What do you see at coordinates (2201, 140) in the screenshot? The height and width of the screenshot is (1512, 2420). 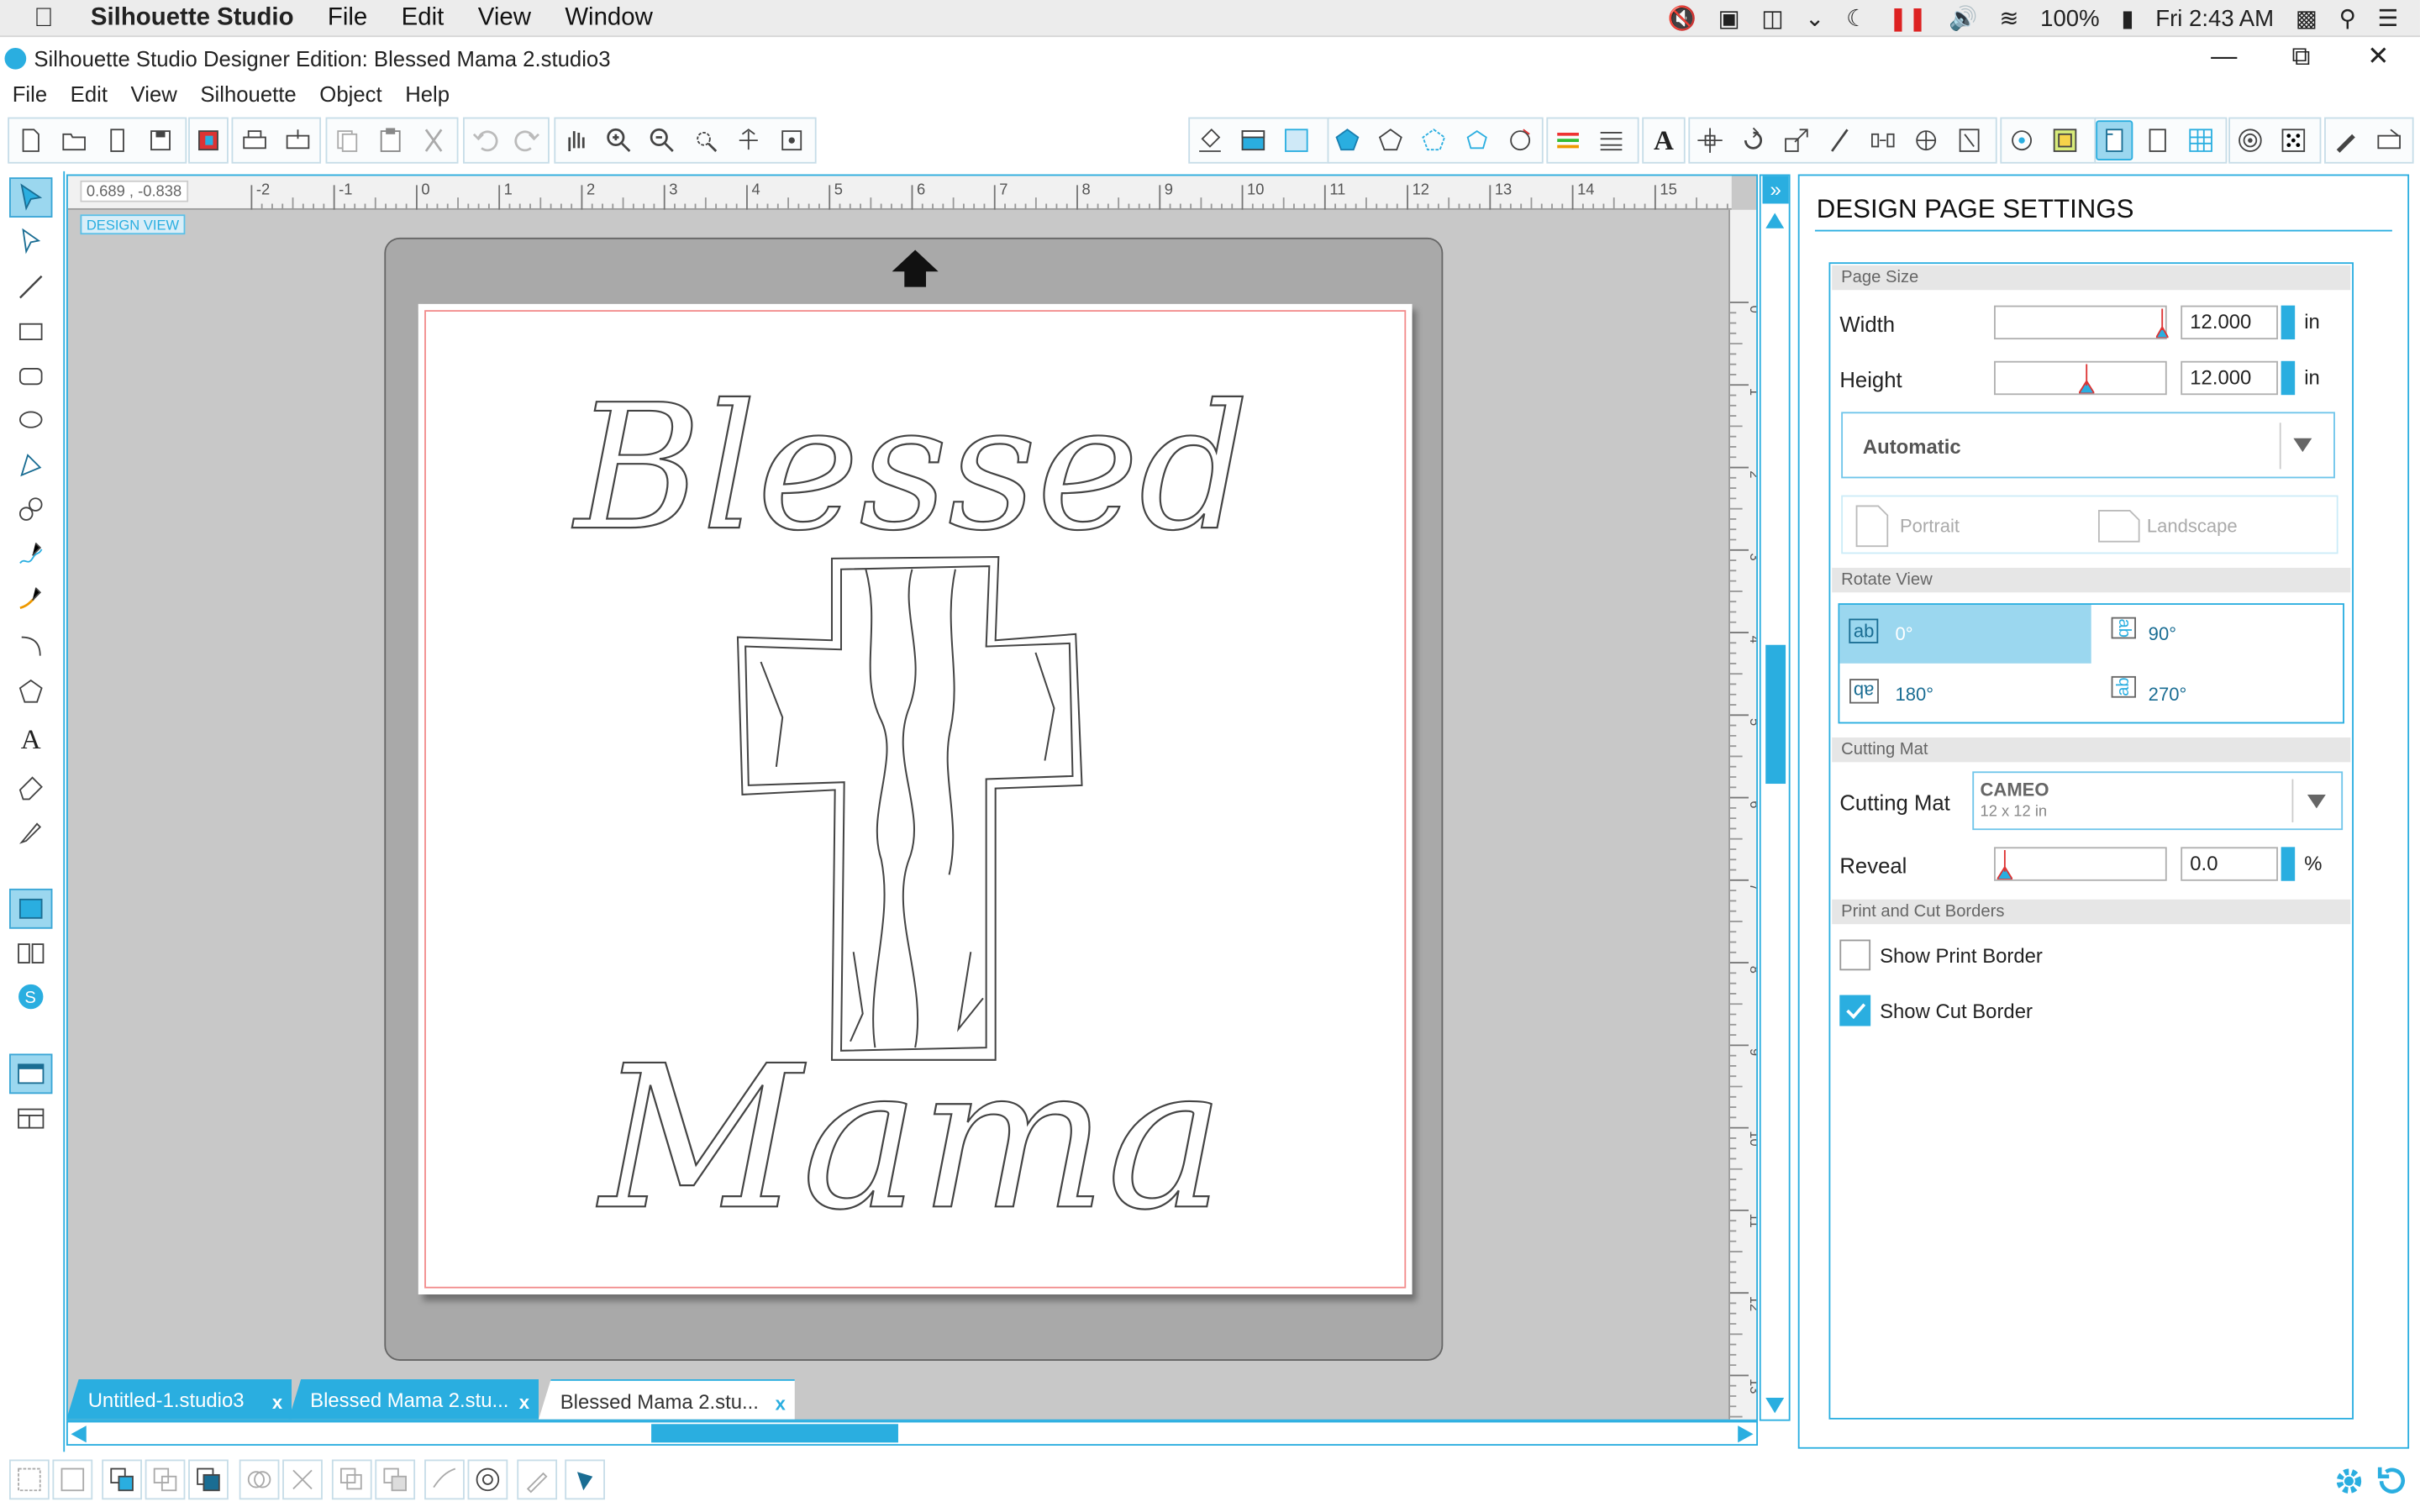 I see `grid-icon` at bounding box center [2201, 140].